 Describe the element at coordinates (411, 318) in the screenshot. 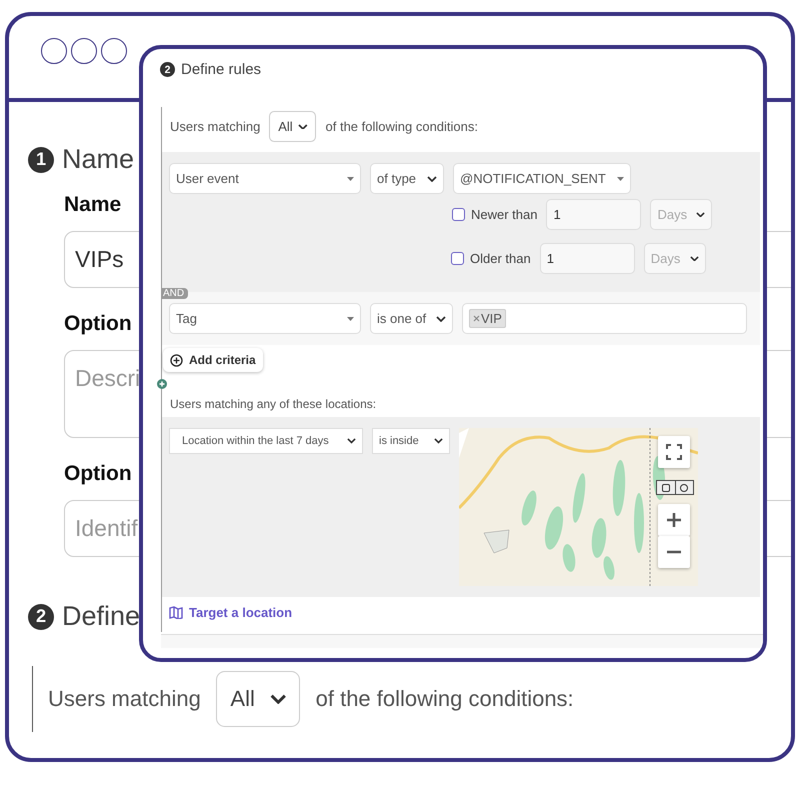

I see `operator-select: is one of` at that location.